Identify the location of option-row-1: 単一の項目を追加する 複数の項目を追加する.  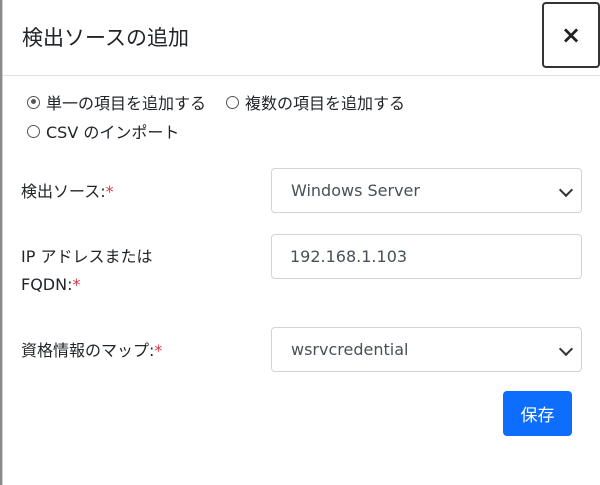
(226, 102).